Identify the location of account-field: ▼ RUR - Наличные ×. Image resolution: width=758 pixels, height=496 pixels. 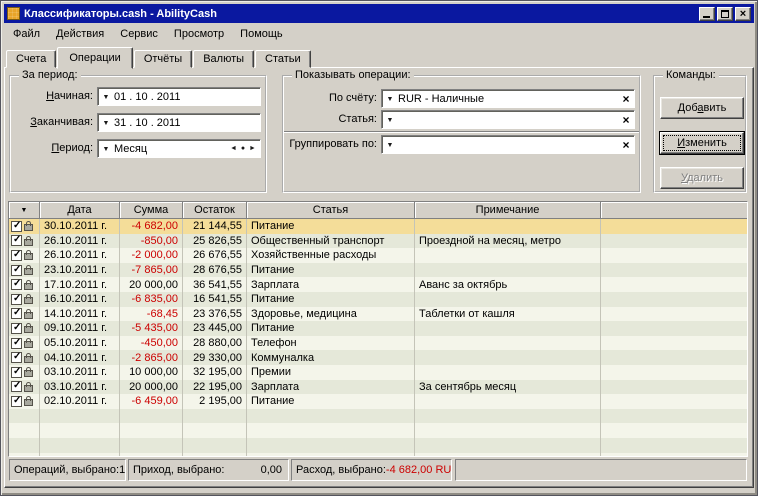
(508, 98).